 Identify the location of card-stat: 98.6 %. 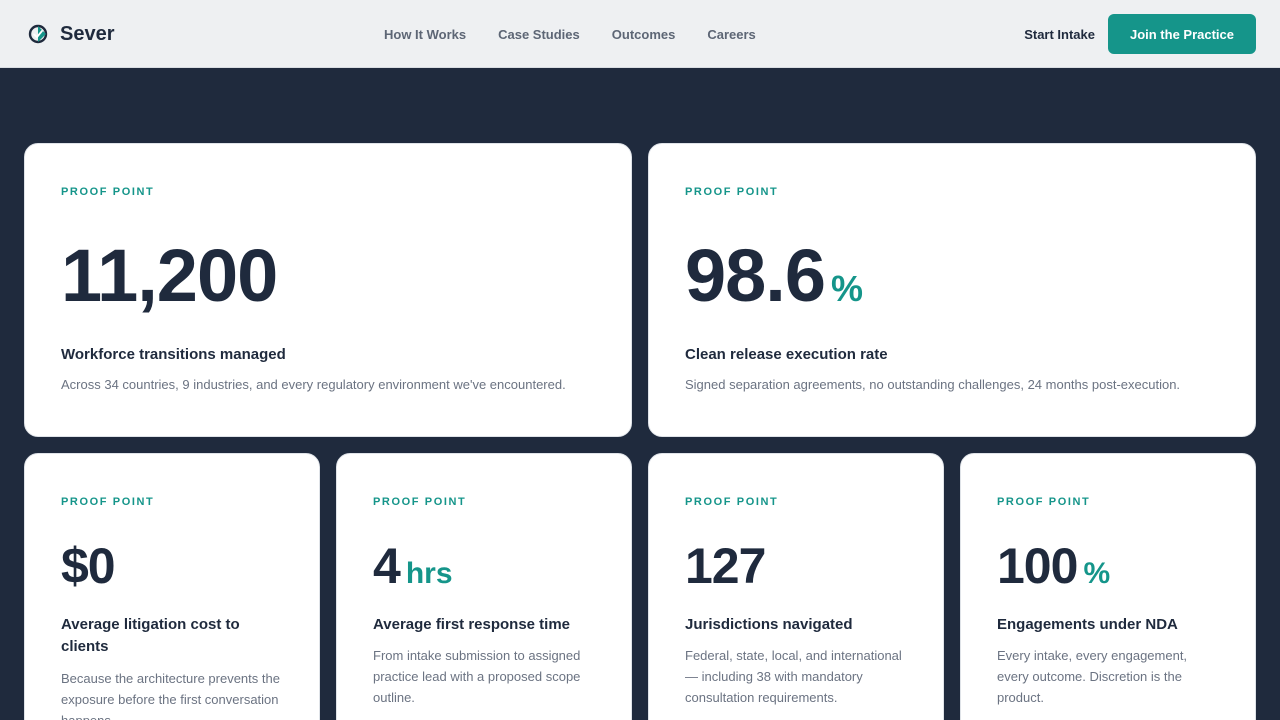
(774, 276).